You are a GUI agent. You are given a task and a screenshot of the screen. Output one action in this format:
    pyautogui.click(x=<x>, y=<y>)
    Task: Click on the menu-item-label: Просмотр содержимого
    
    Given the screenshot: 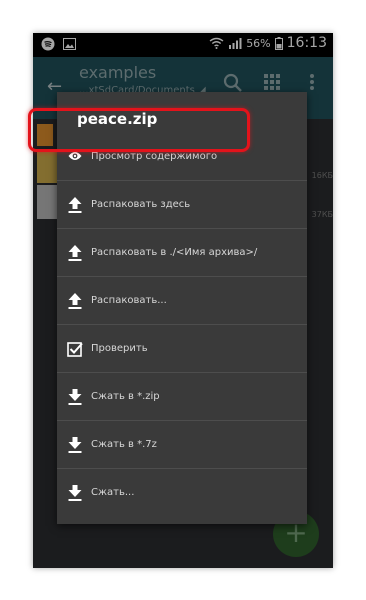 What is the action you would take?
    pyautogui.click(x=154, y=156)
    